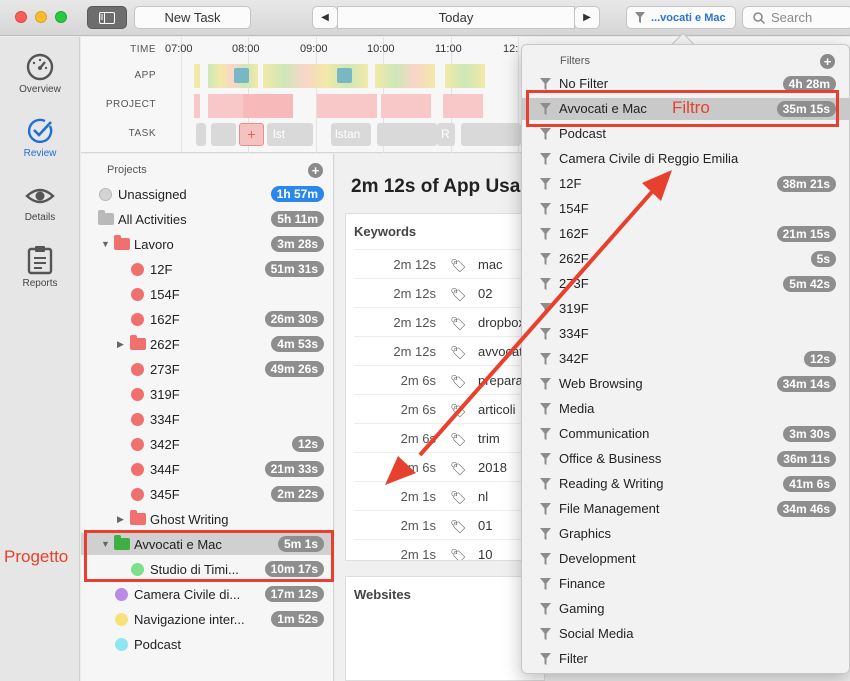 The height and width of the screenshot is (681, 850). I want to click on duration-badge: 49m 26s, so click(294, 369).